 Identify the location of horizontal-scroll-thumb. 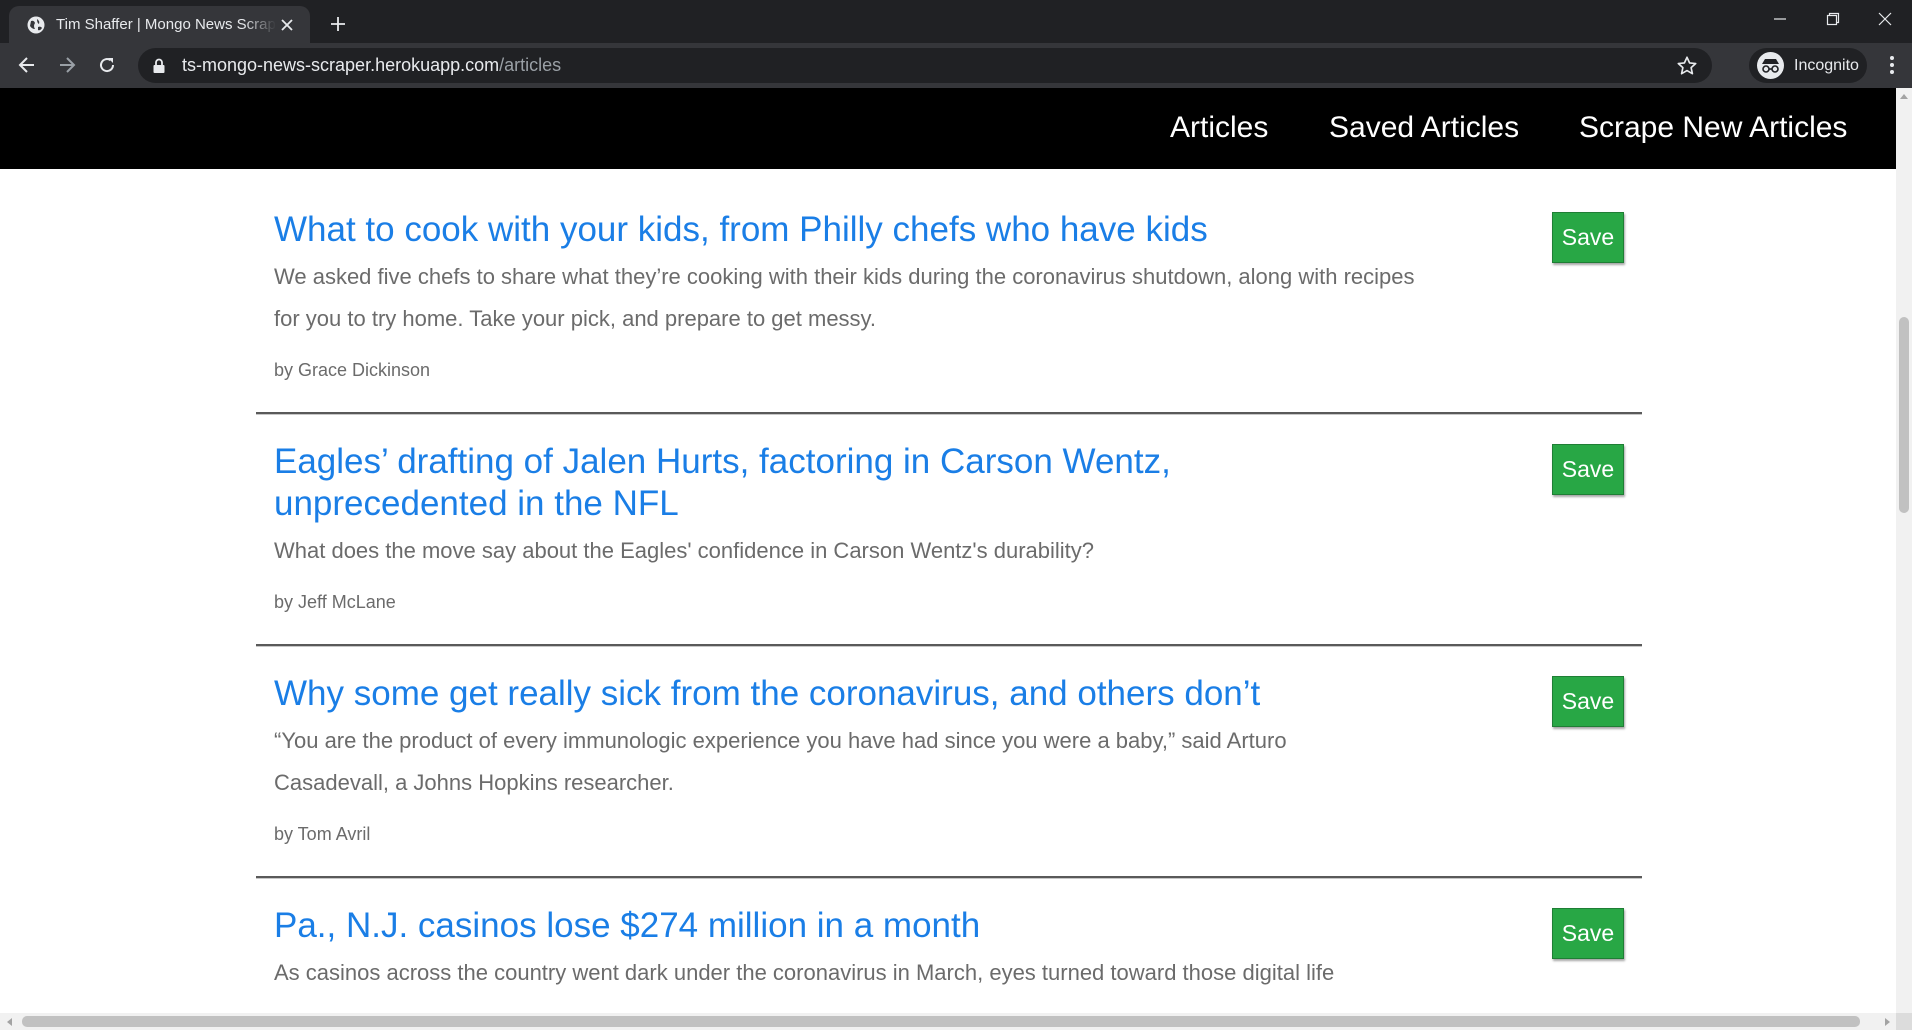
(941, 1021).